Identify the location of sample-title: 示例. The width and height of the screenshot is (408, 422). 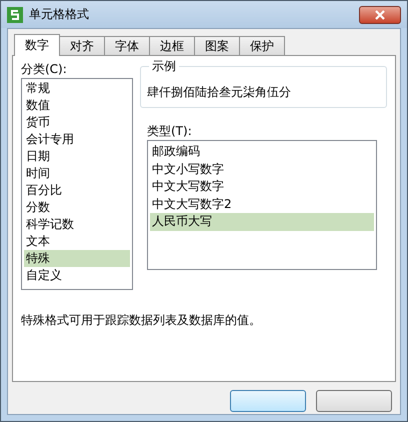
(164, 66).